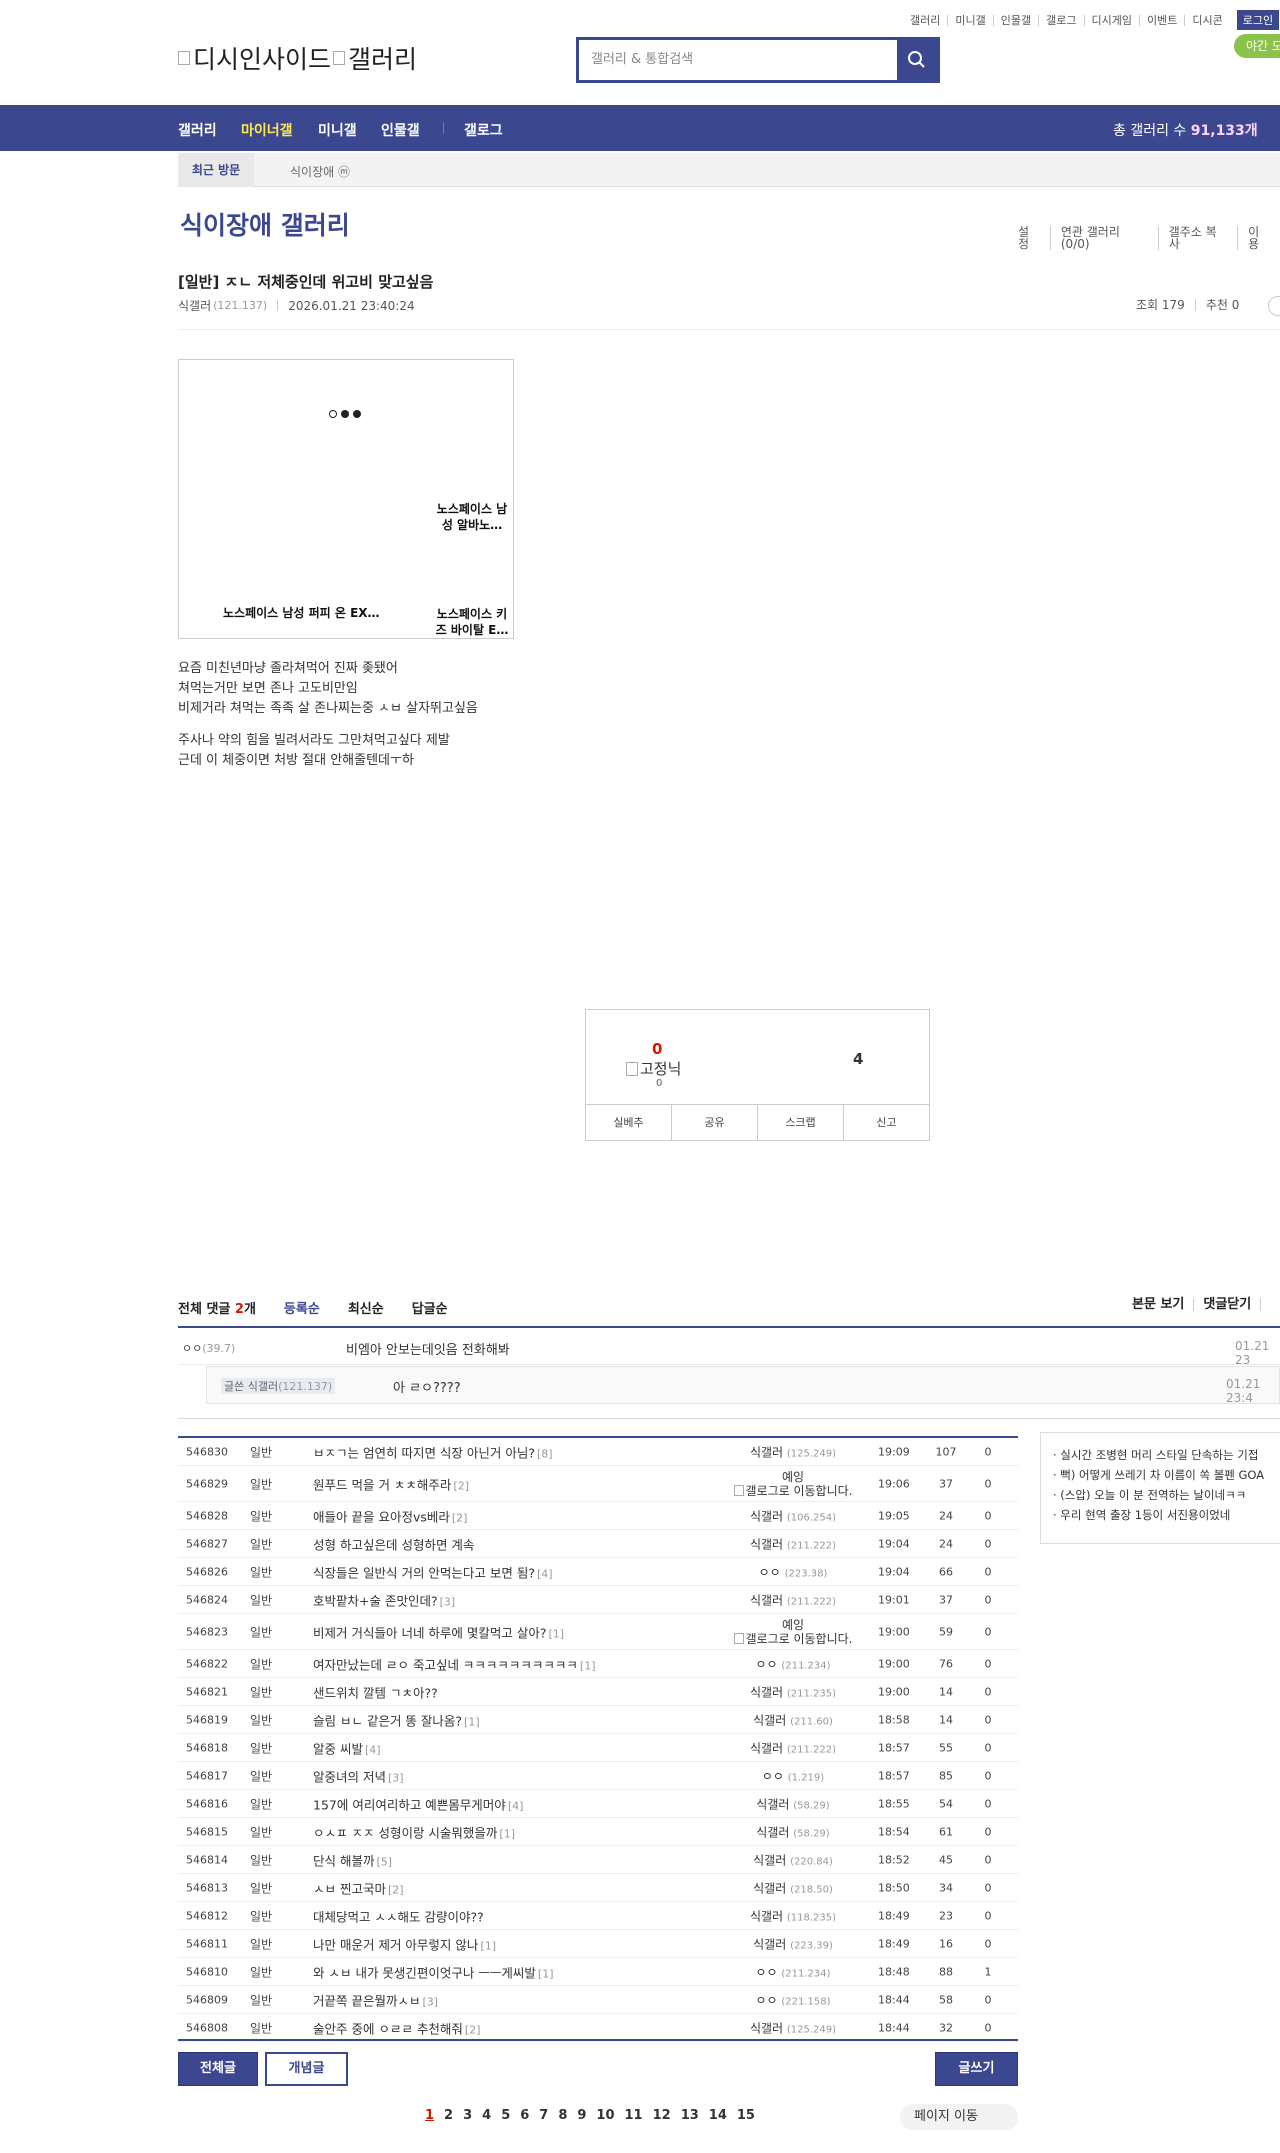 The width and height of the screenshot is (1280, 2153). I want to click on sort-registered: 등록순, so click(302, 1307).